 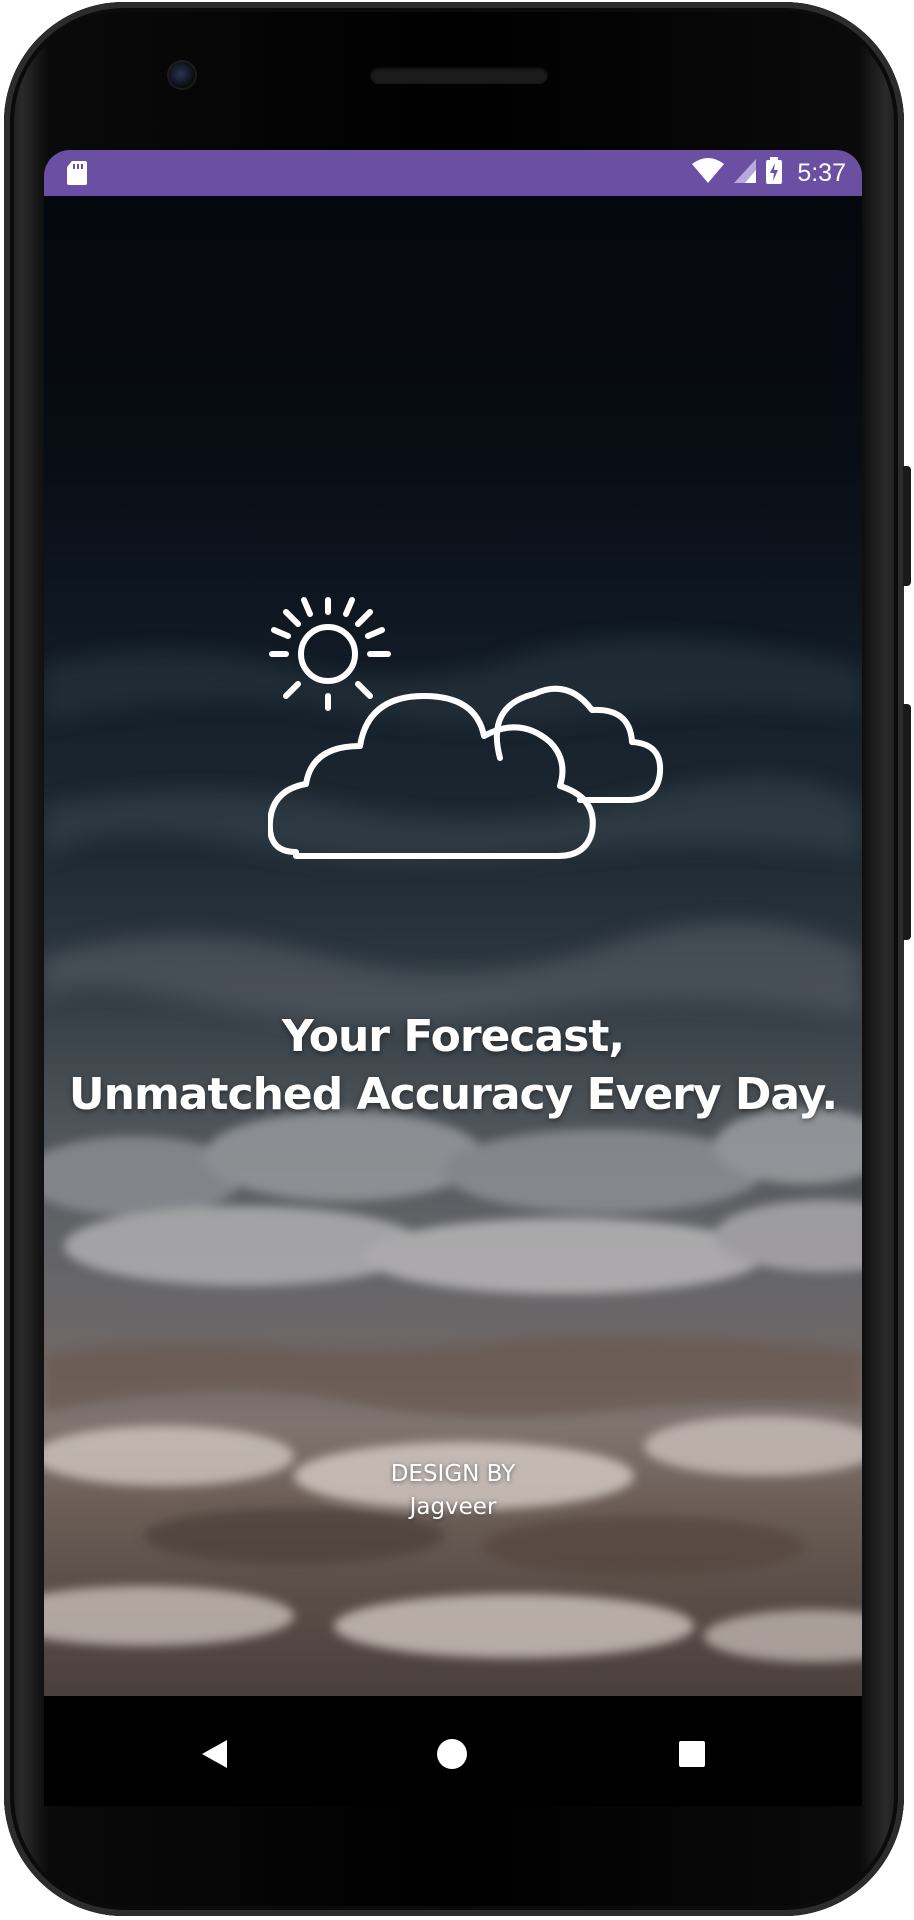 I want to click on status-icons: 5:37, so click(x=768, y=173).